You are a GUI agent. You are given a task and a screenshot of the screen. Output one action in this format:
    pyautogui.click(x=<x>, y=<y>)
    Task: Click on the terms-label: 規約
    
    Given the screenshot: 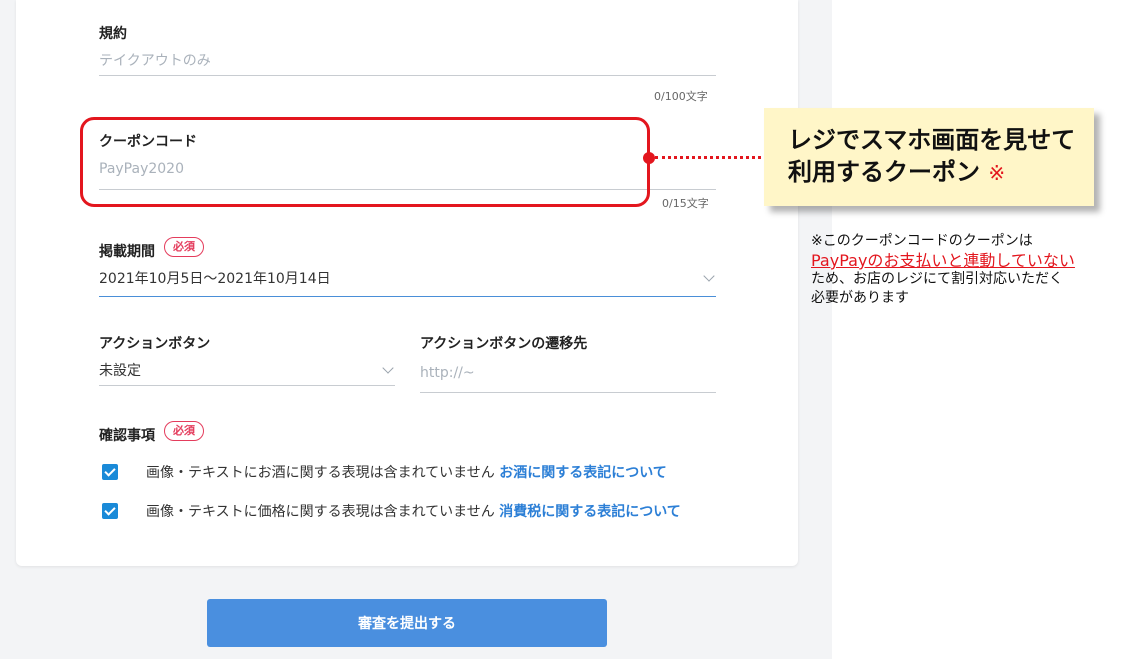 What is the action you would take?
    pyautogui.click(x=113, y=34)
    